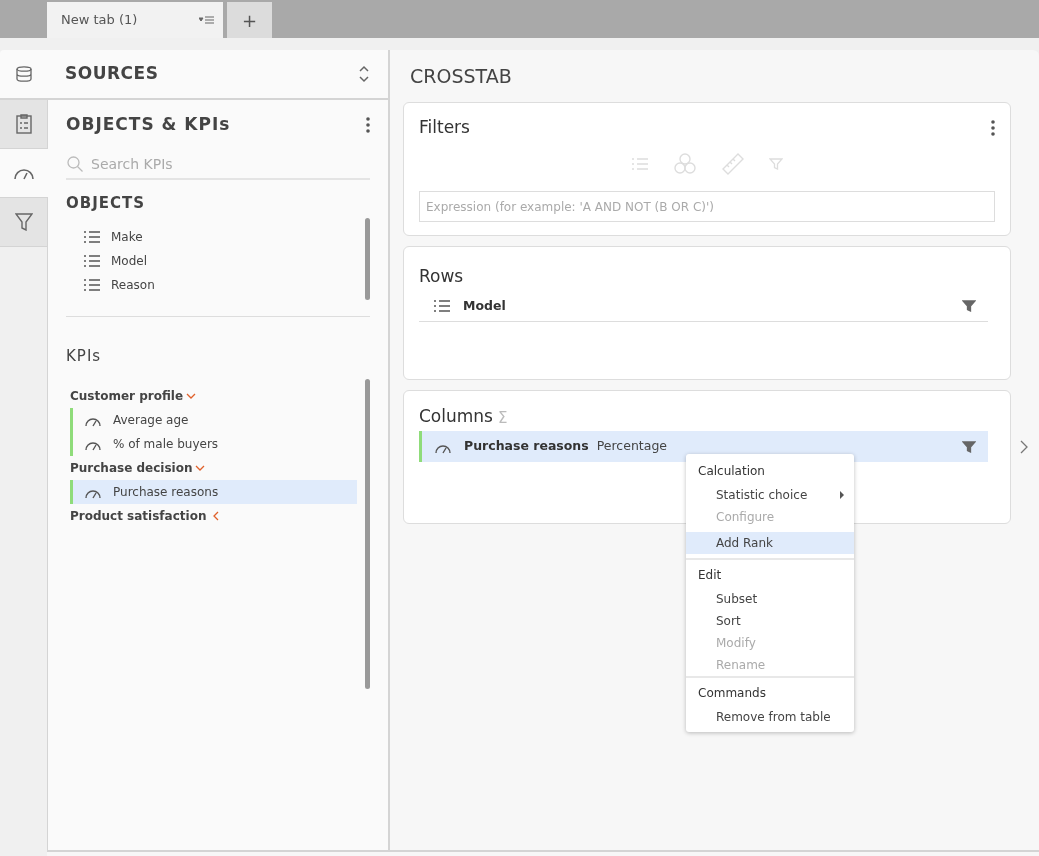 Image resolution: width=1039 pixels, height=856 pixels. Describe the element at coordinates (770, 495) in the screenshot. I see `menu-item: Statistic choice` at that location.